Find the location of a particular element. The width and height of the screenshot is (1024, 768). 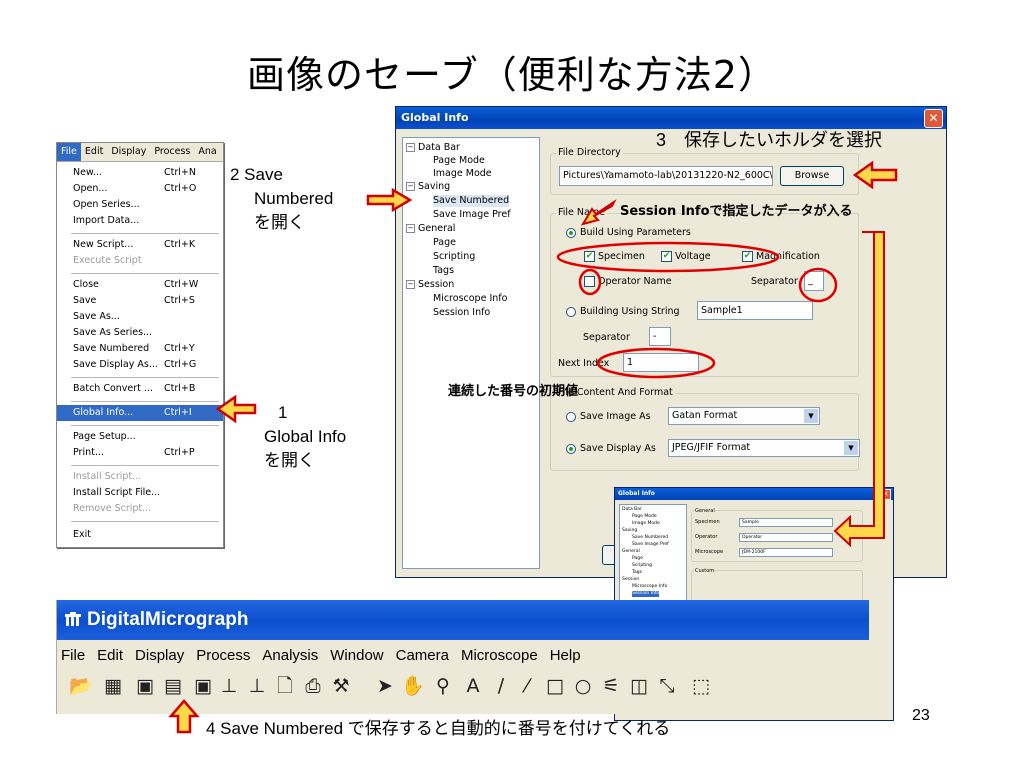

arrow-save-numbered is located at coordinates (389, 200).